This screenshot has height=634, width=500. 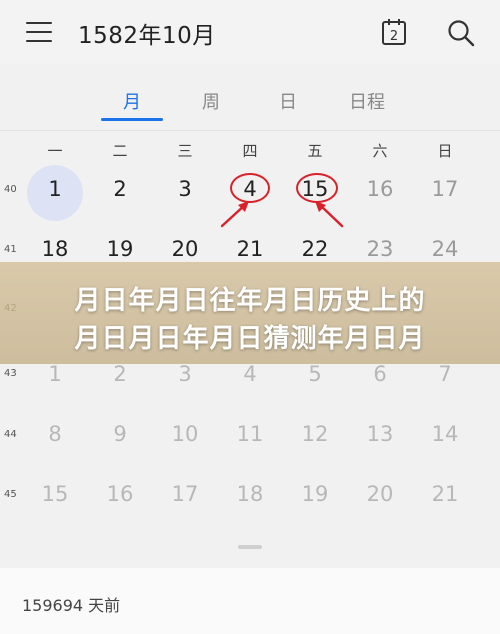 What do you see at coordinates (55, 434) in the screenshot?
I see `day-cell: 8` at bounding box center [55, 434].